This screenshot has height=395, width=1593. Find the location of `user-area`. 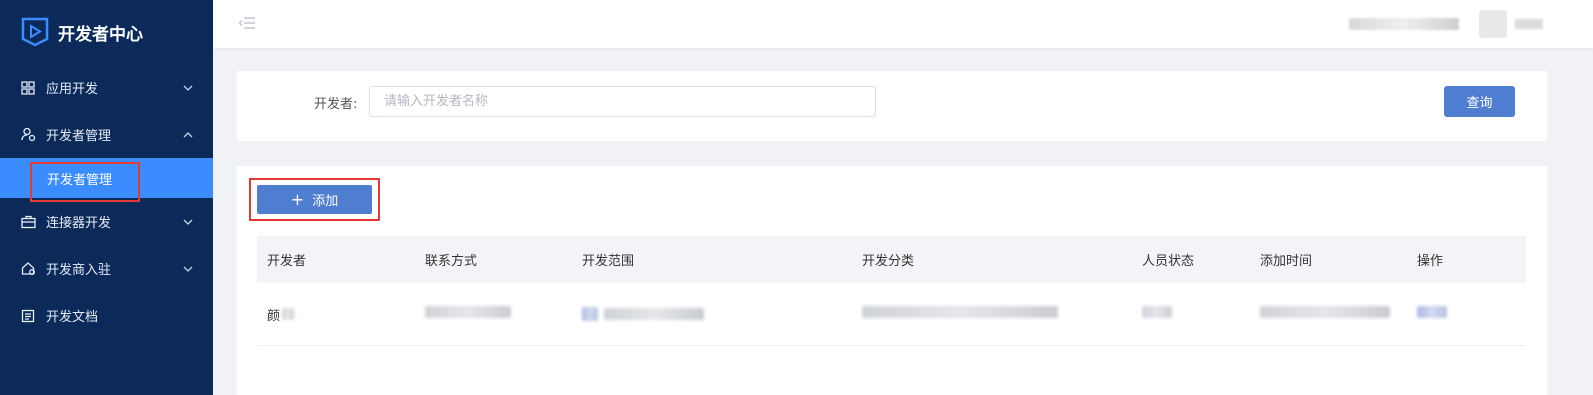

user-area is located at coordinates (1446, 24).